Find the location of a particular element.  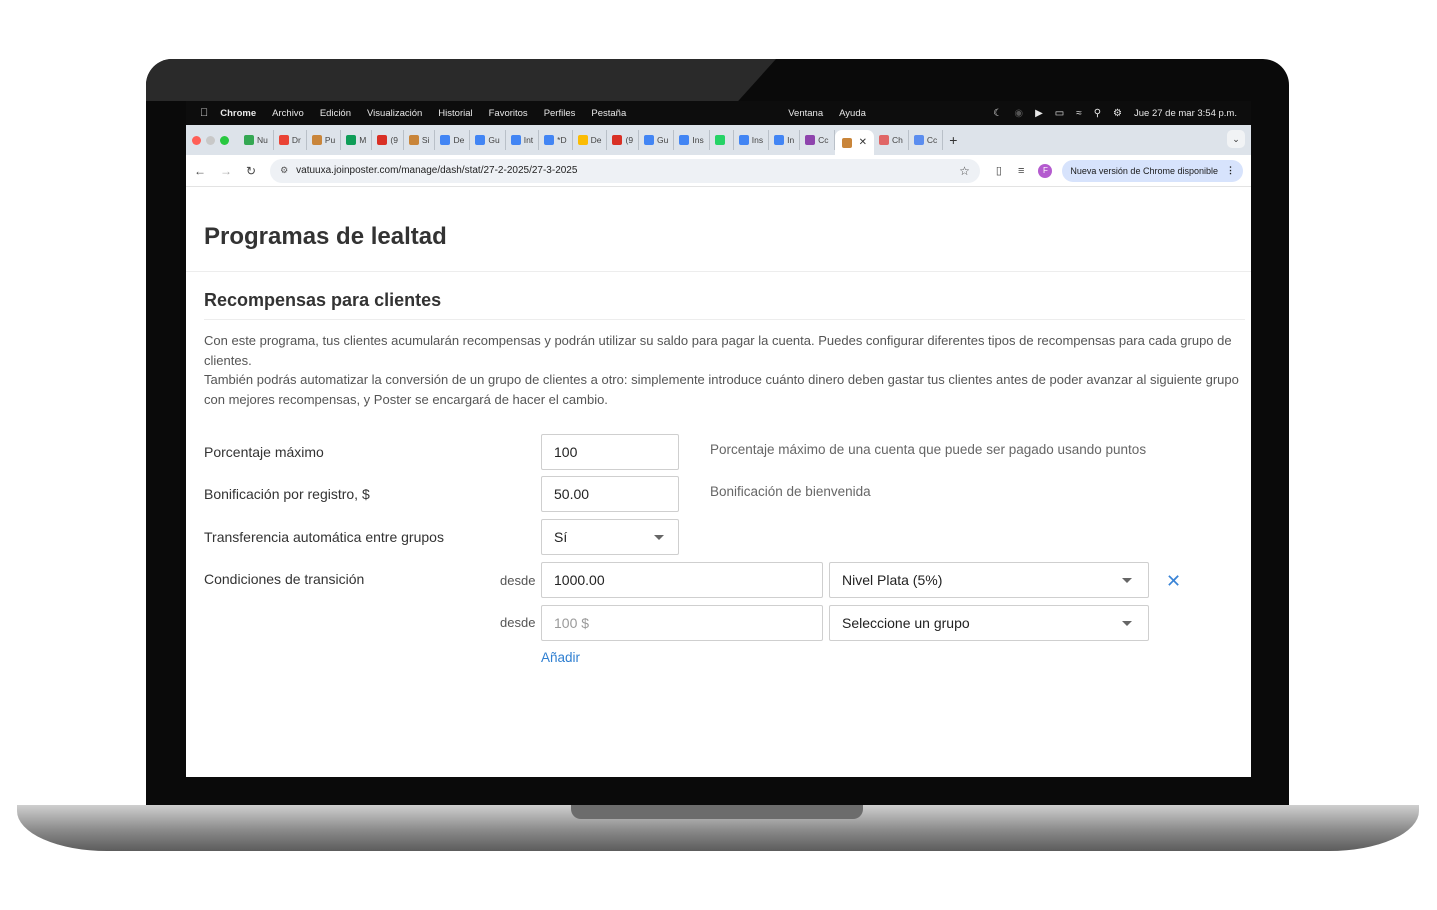

close-tab-icon: ✕ is located at coordinates (863, 142).